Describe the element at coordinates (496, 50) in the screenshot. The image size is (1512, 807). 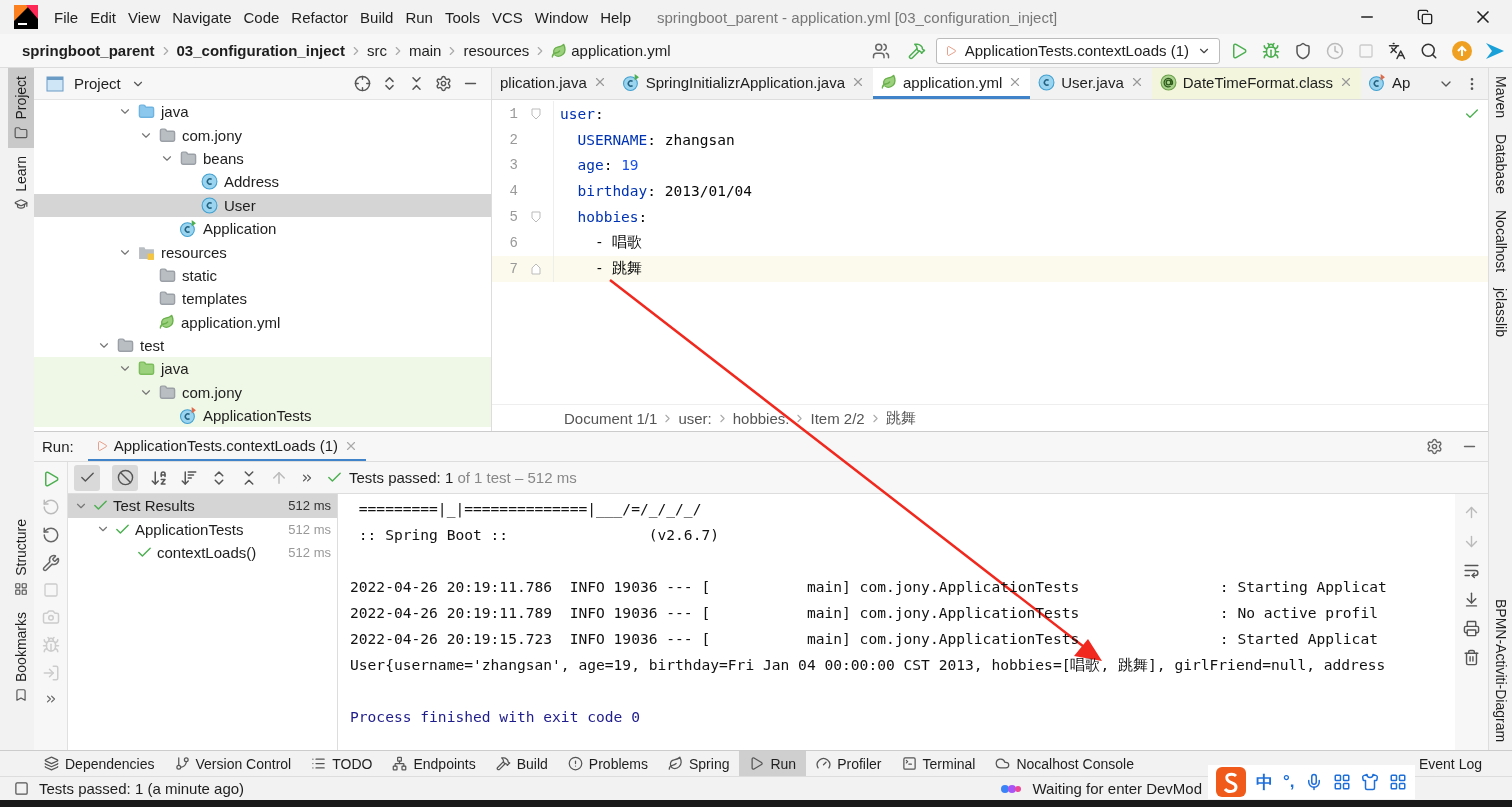
I see `breadcrumb: resources` at that location.